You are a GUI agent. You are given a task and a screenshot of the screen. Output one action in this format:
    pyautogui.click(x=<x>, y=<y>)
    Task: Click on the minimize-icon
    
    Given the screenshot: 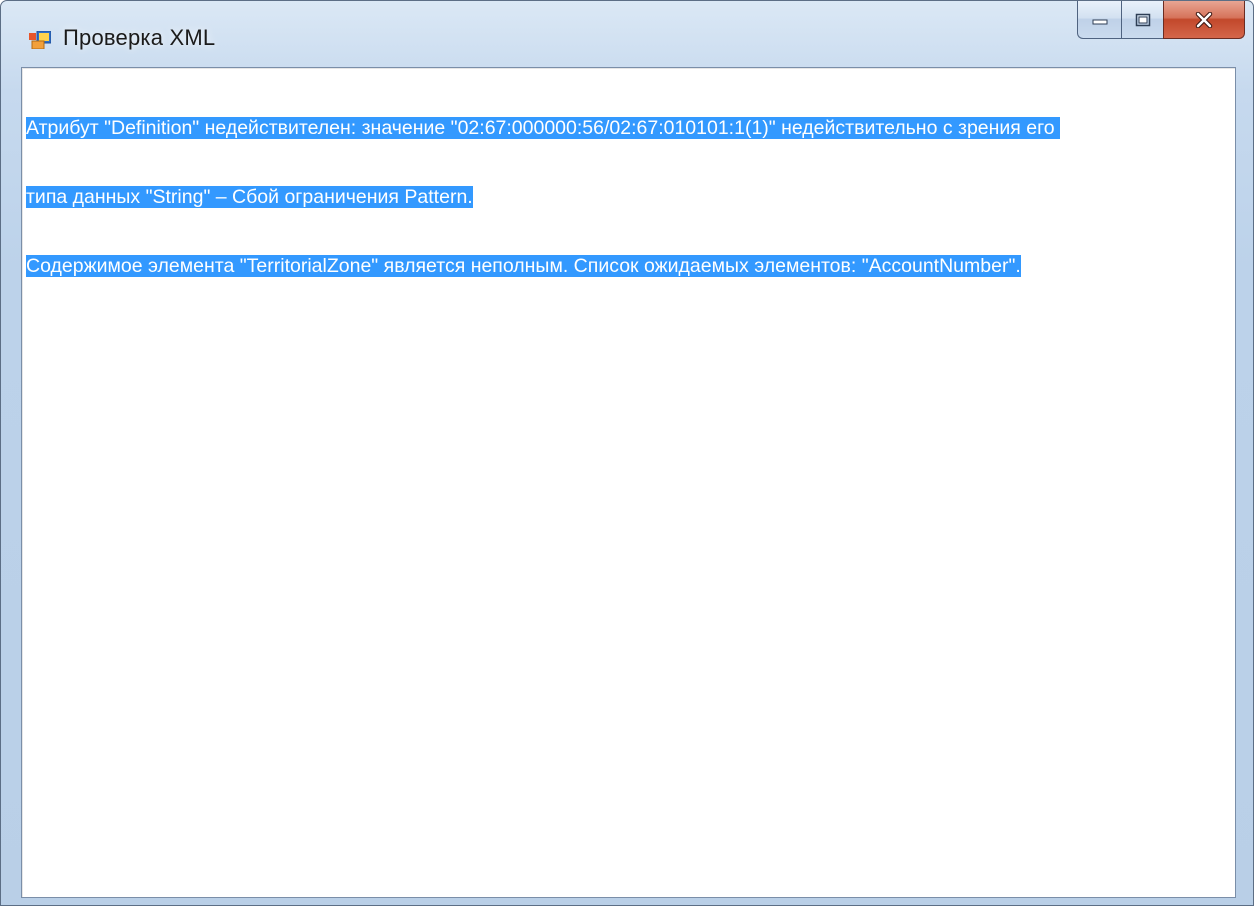 What is the action you would take?
    pyautogui.click(x=1099, y=21)
    